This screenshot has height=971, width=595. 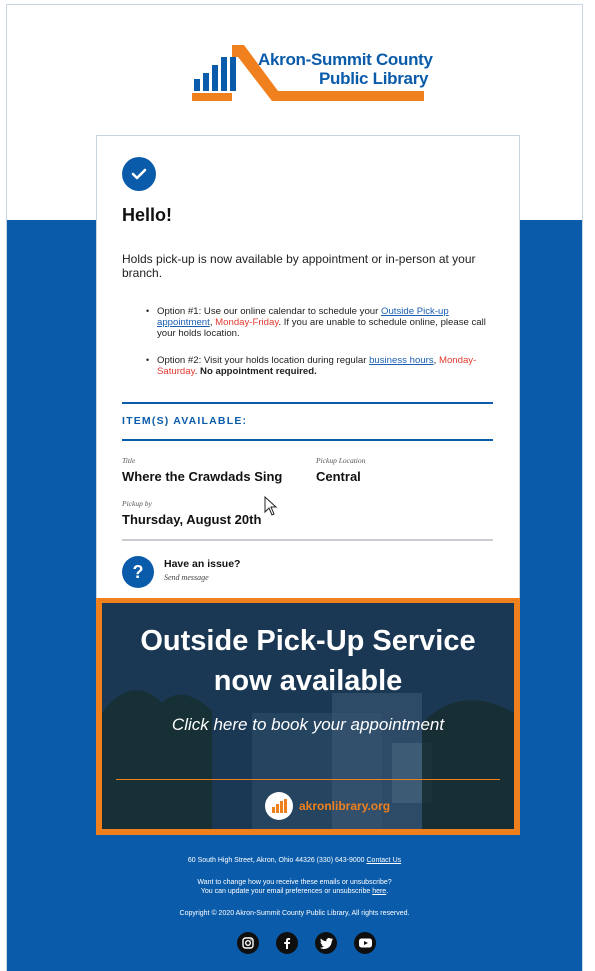 I want to click on pickup-location-value: Central, so click(x=338, y=476).